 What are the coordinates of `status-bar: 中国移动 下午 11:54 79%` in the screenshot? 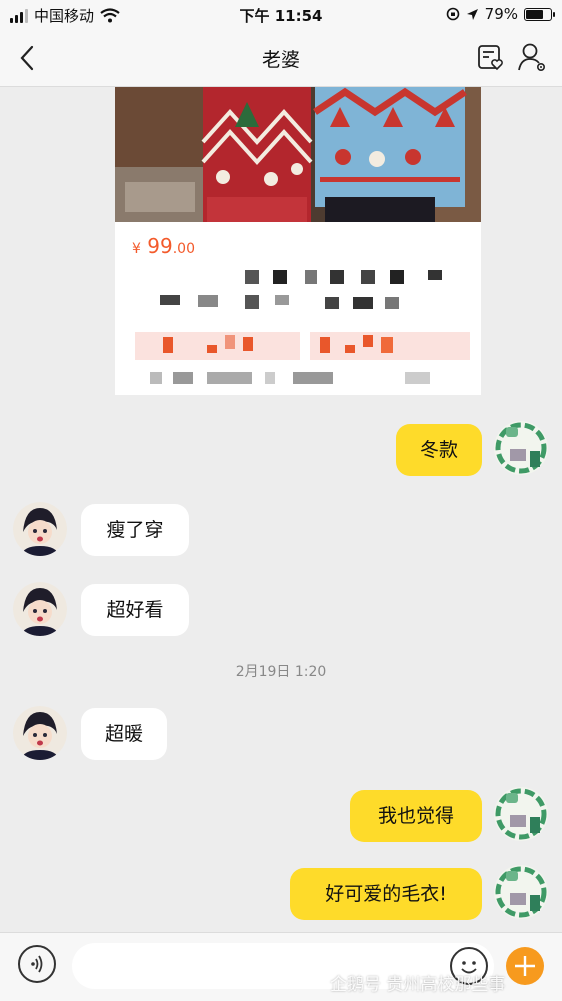 It's located at (281, 15).